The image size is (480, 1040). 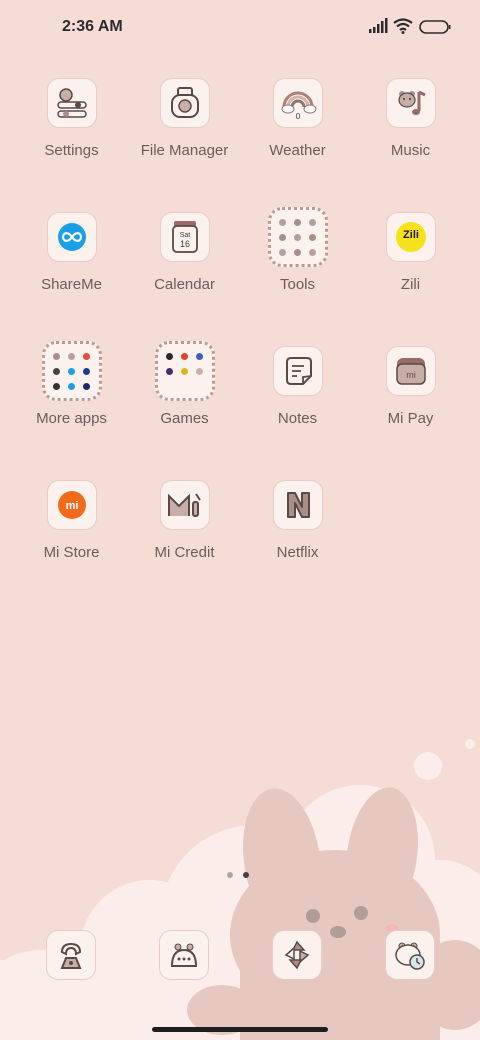 What do you see at coordinates (297, 133) in the screenshot?
I see `app-weather: 0 Weather` at bounding box center [297, 133].